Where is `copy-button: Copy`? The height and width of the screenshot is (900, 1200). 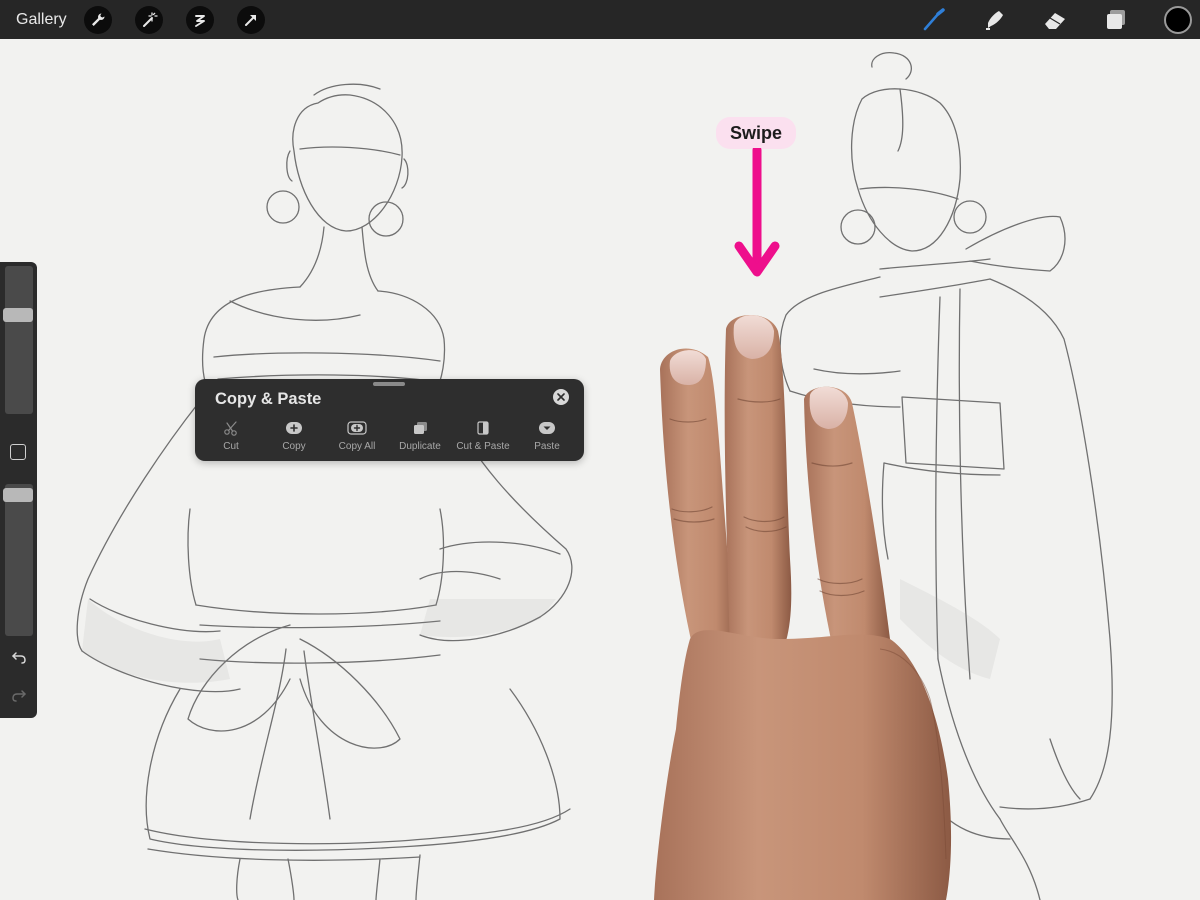 copy-button: Copy is located at coordinates (294, 438).